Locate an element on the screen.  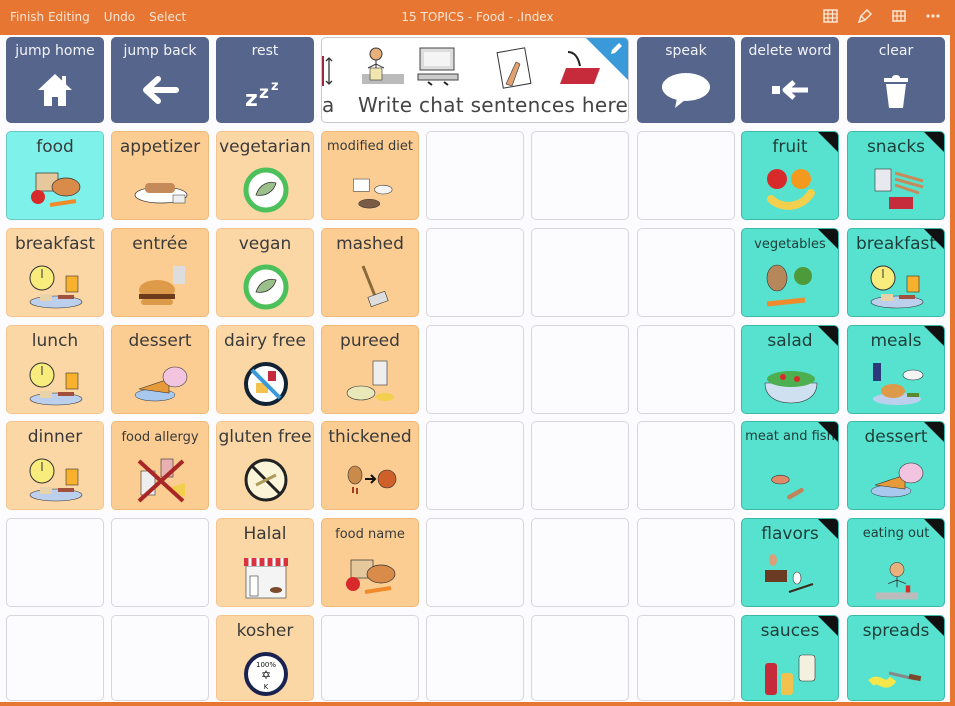
folder-dessert: dessert is located at coordinates (896, 465).